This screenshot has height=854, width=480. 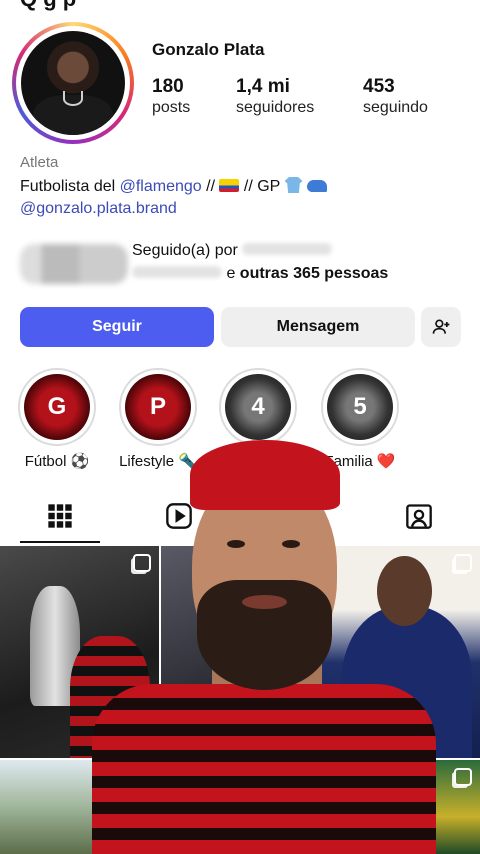 I want to click on message-button: Mensagem, so click(x=318, y=327).